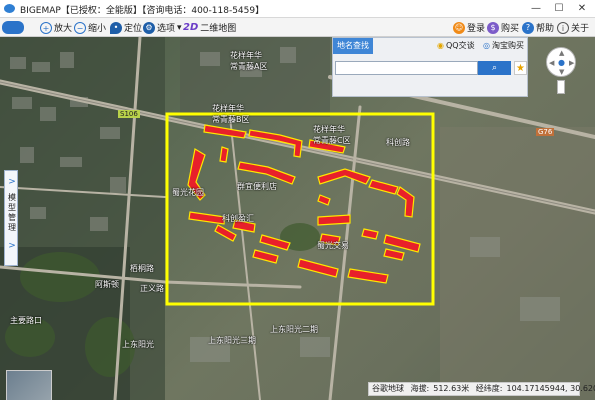 The image size is (595, 400). I want to click on coords-label: 经纬度:, so click(489, 388).